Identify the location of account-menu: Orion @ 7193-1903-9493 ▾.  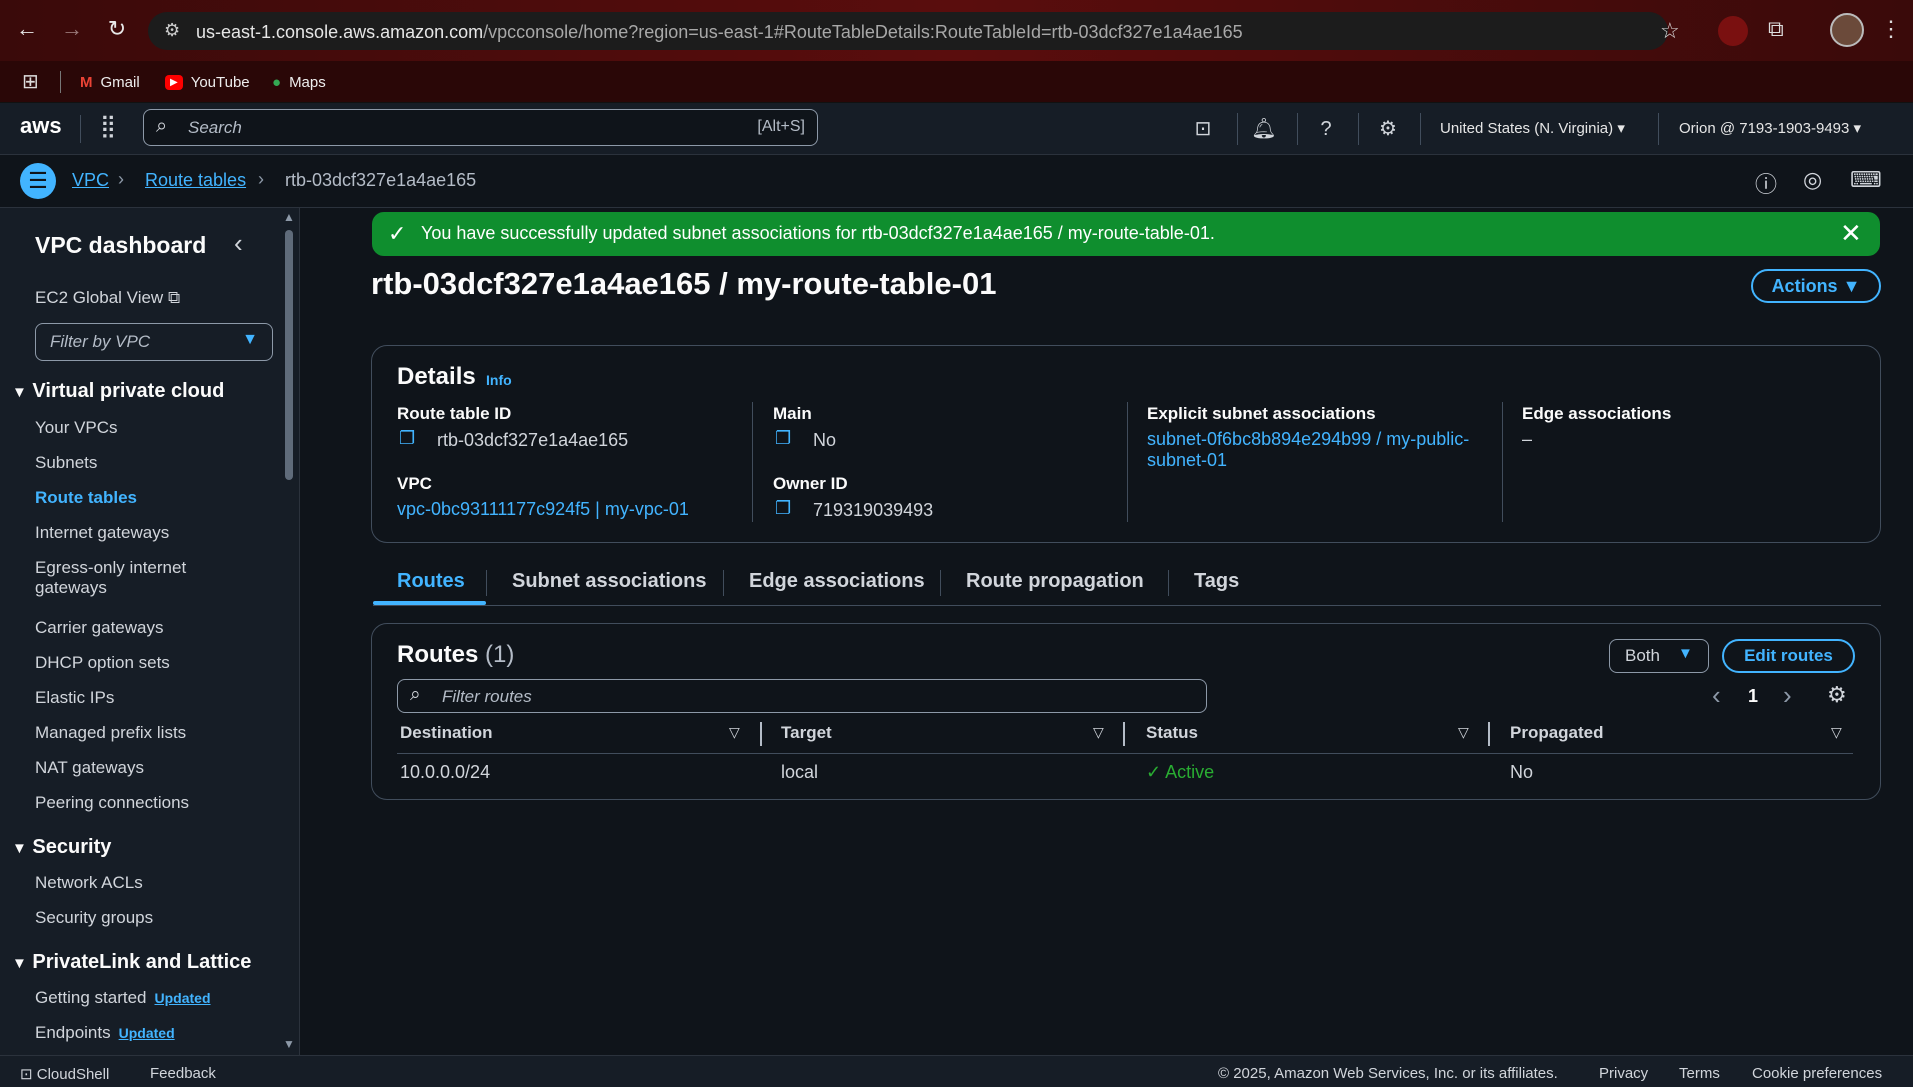
(1770, 128).